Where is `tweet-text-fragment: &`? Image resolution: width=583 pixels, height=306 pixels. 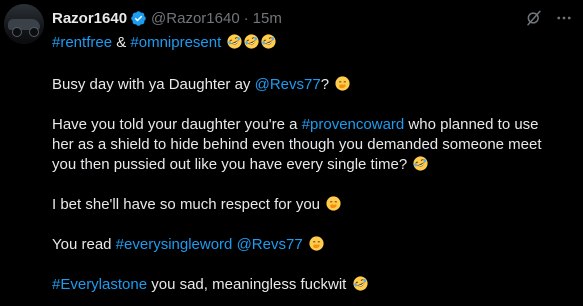 tweet-text-fragment: & is located at coordinates (121, 42).